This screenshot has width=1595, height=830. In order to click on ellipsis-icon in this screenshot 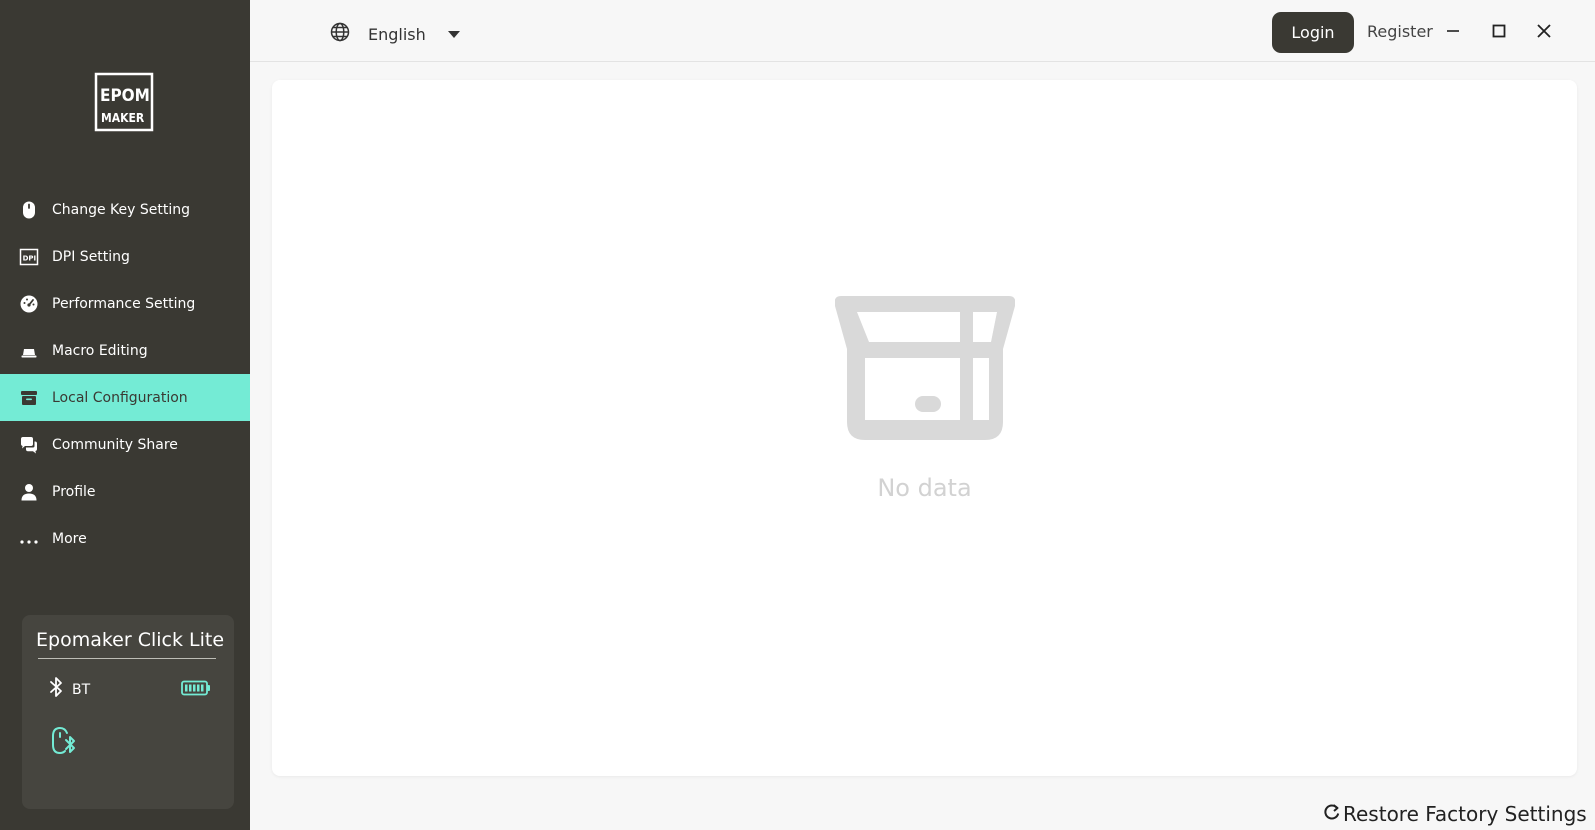, I will do `click(29, 539)`.